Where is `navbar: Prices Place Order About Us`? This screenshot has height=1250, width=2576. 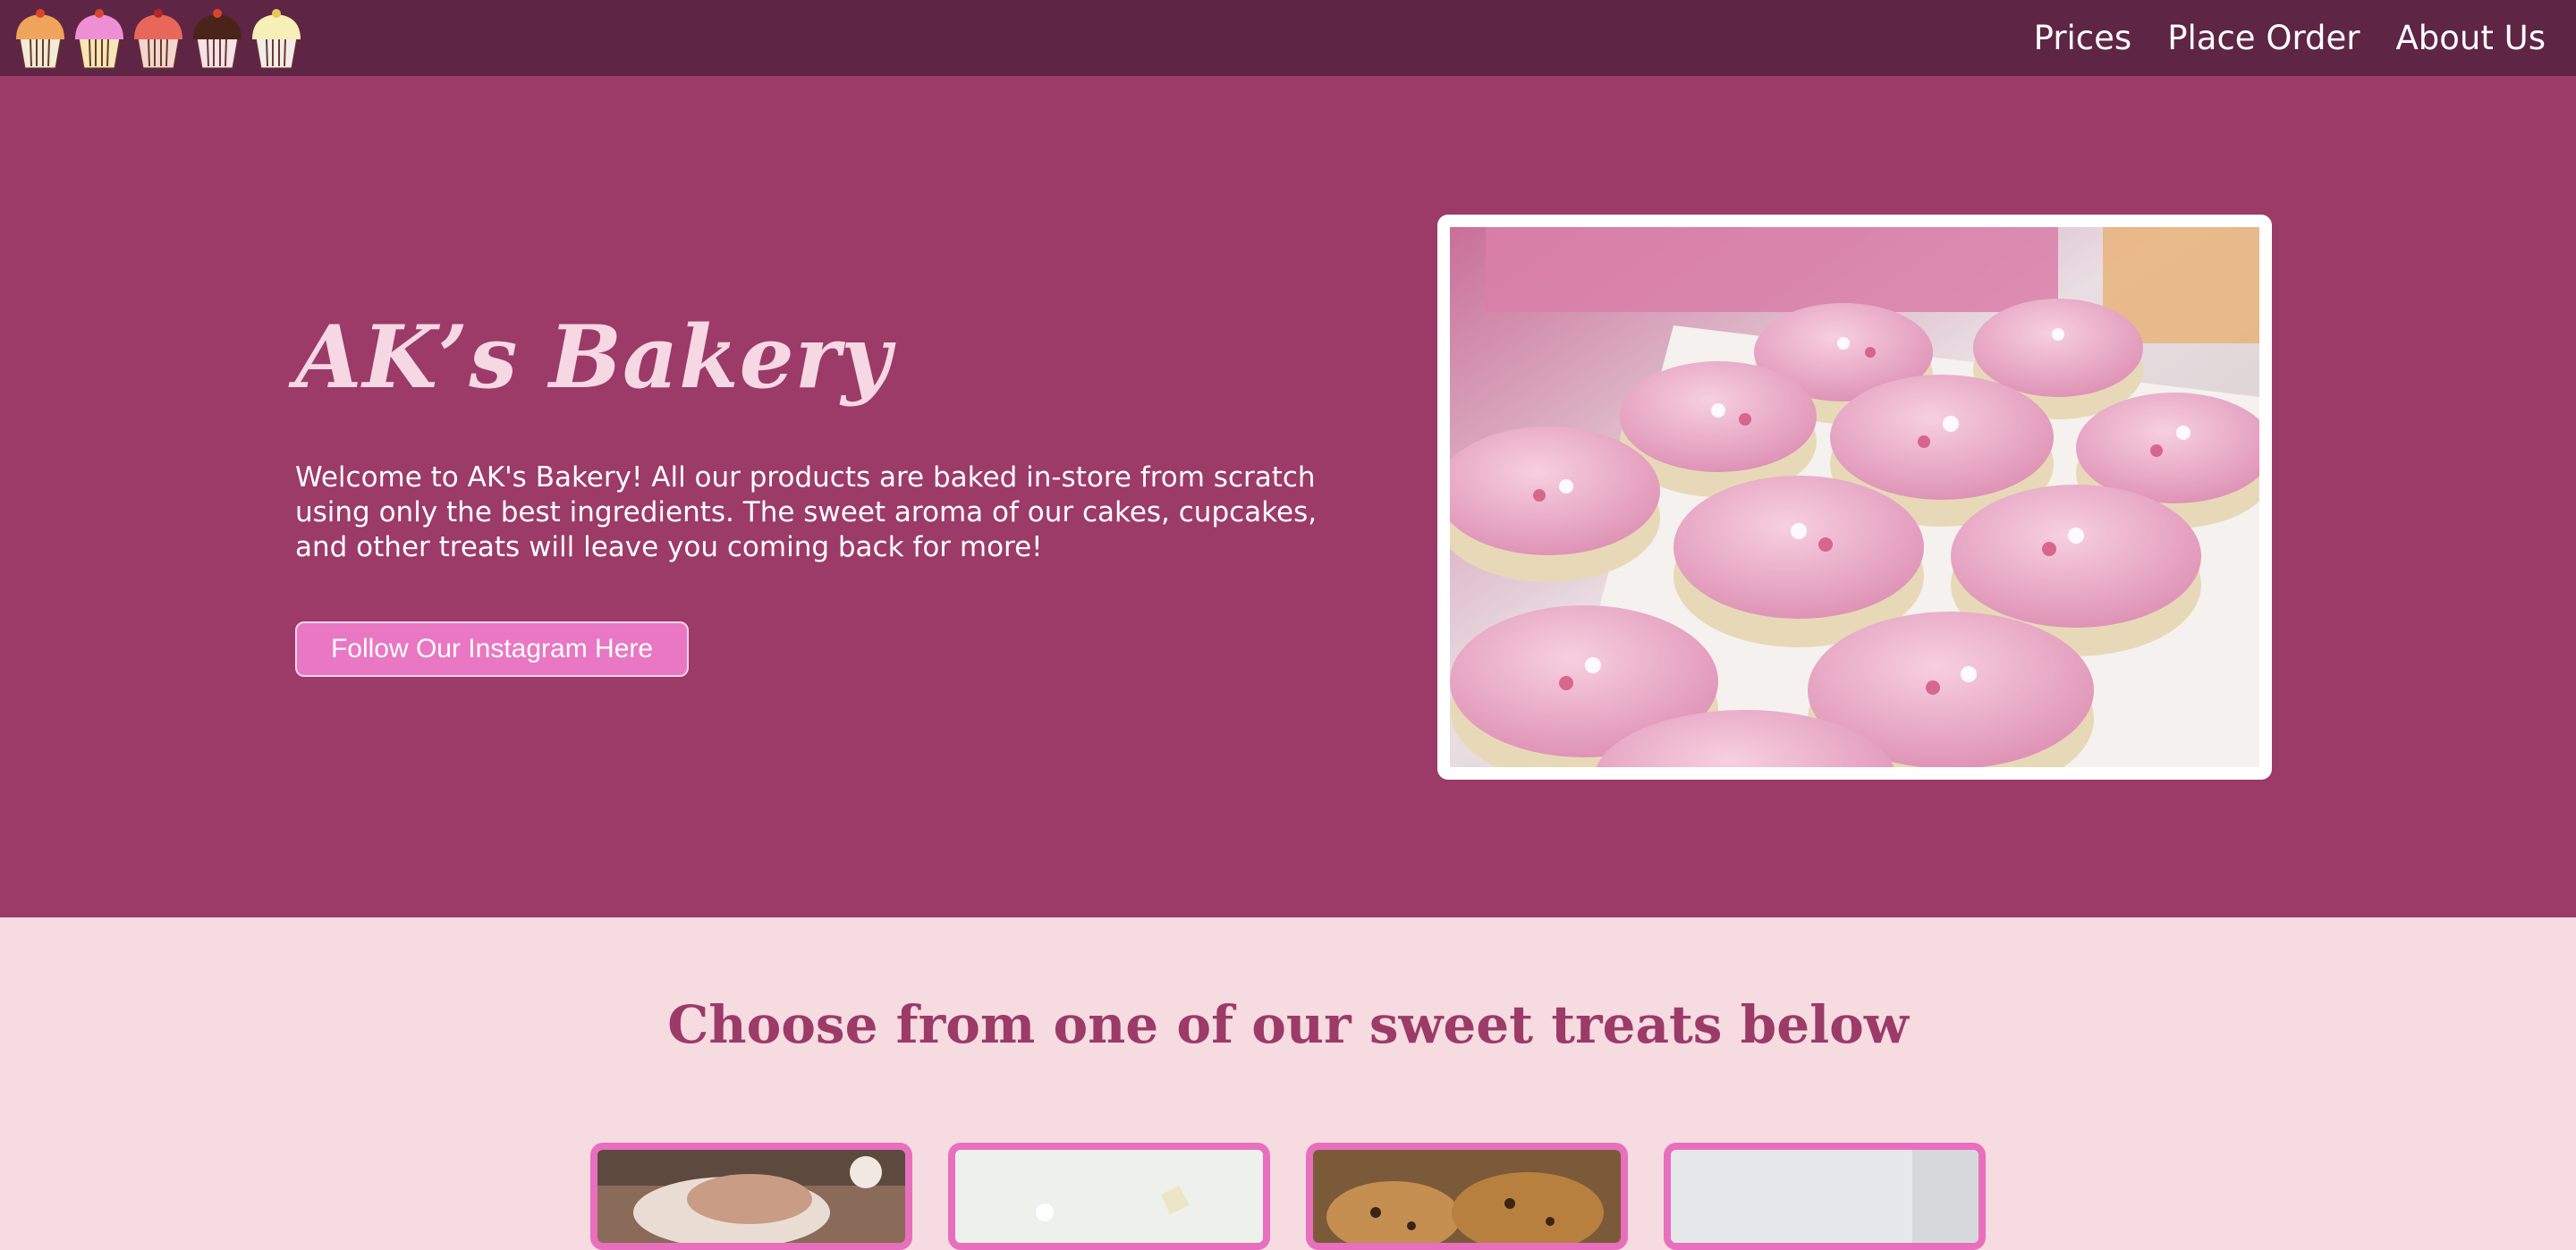 navbar: Prices Place Order About Us is located at coordinates (1288, 38).